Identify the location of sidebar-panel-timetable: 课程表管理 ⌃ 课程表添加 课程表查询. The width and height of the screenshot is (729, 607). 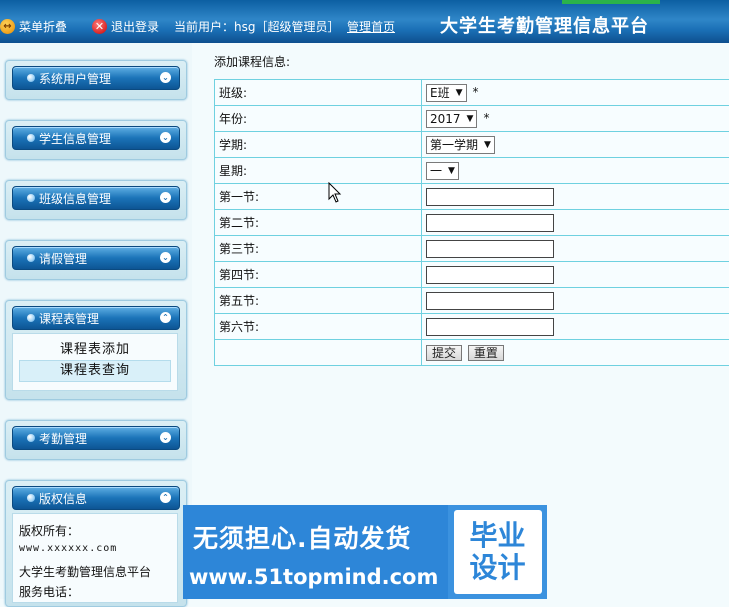
(96, 350).